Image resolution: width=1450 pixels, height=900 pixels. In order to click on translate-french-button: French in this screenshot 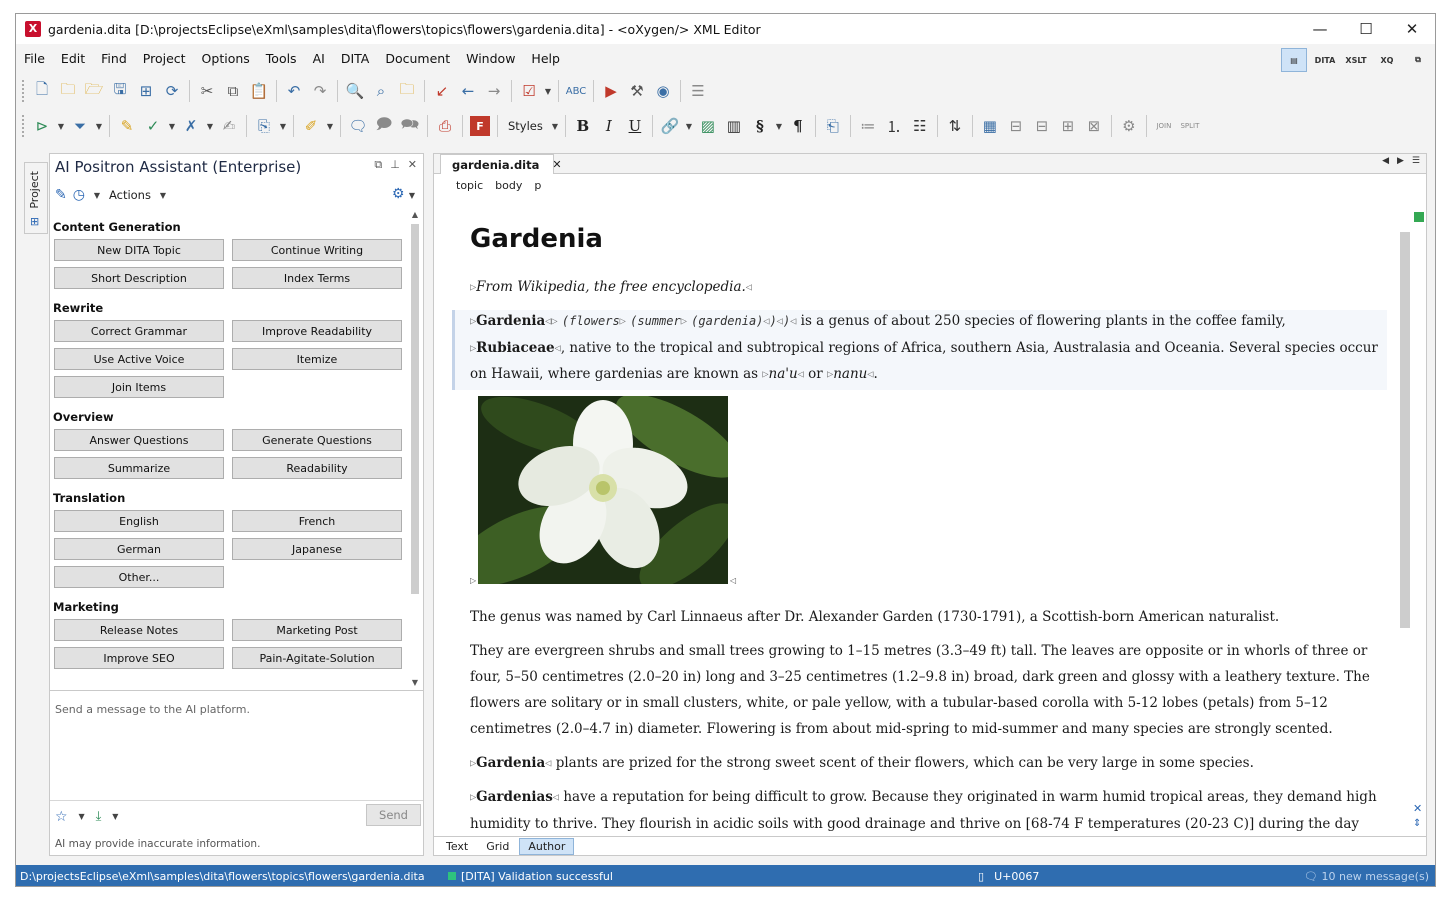, I will do `click(317, 521)`.